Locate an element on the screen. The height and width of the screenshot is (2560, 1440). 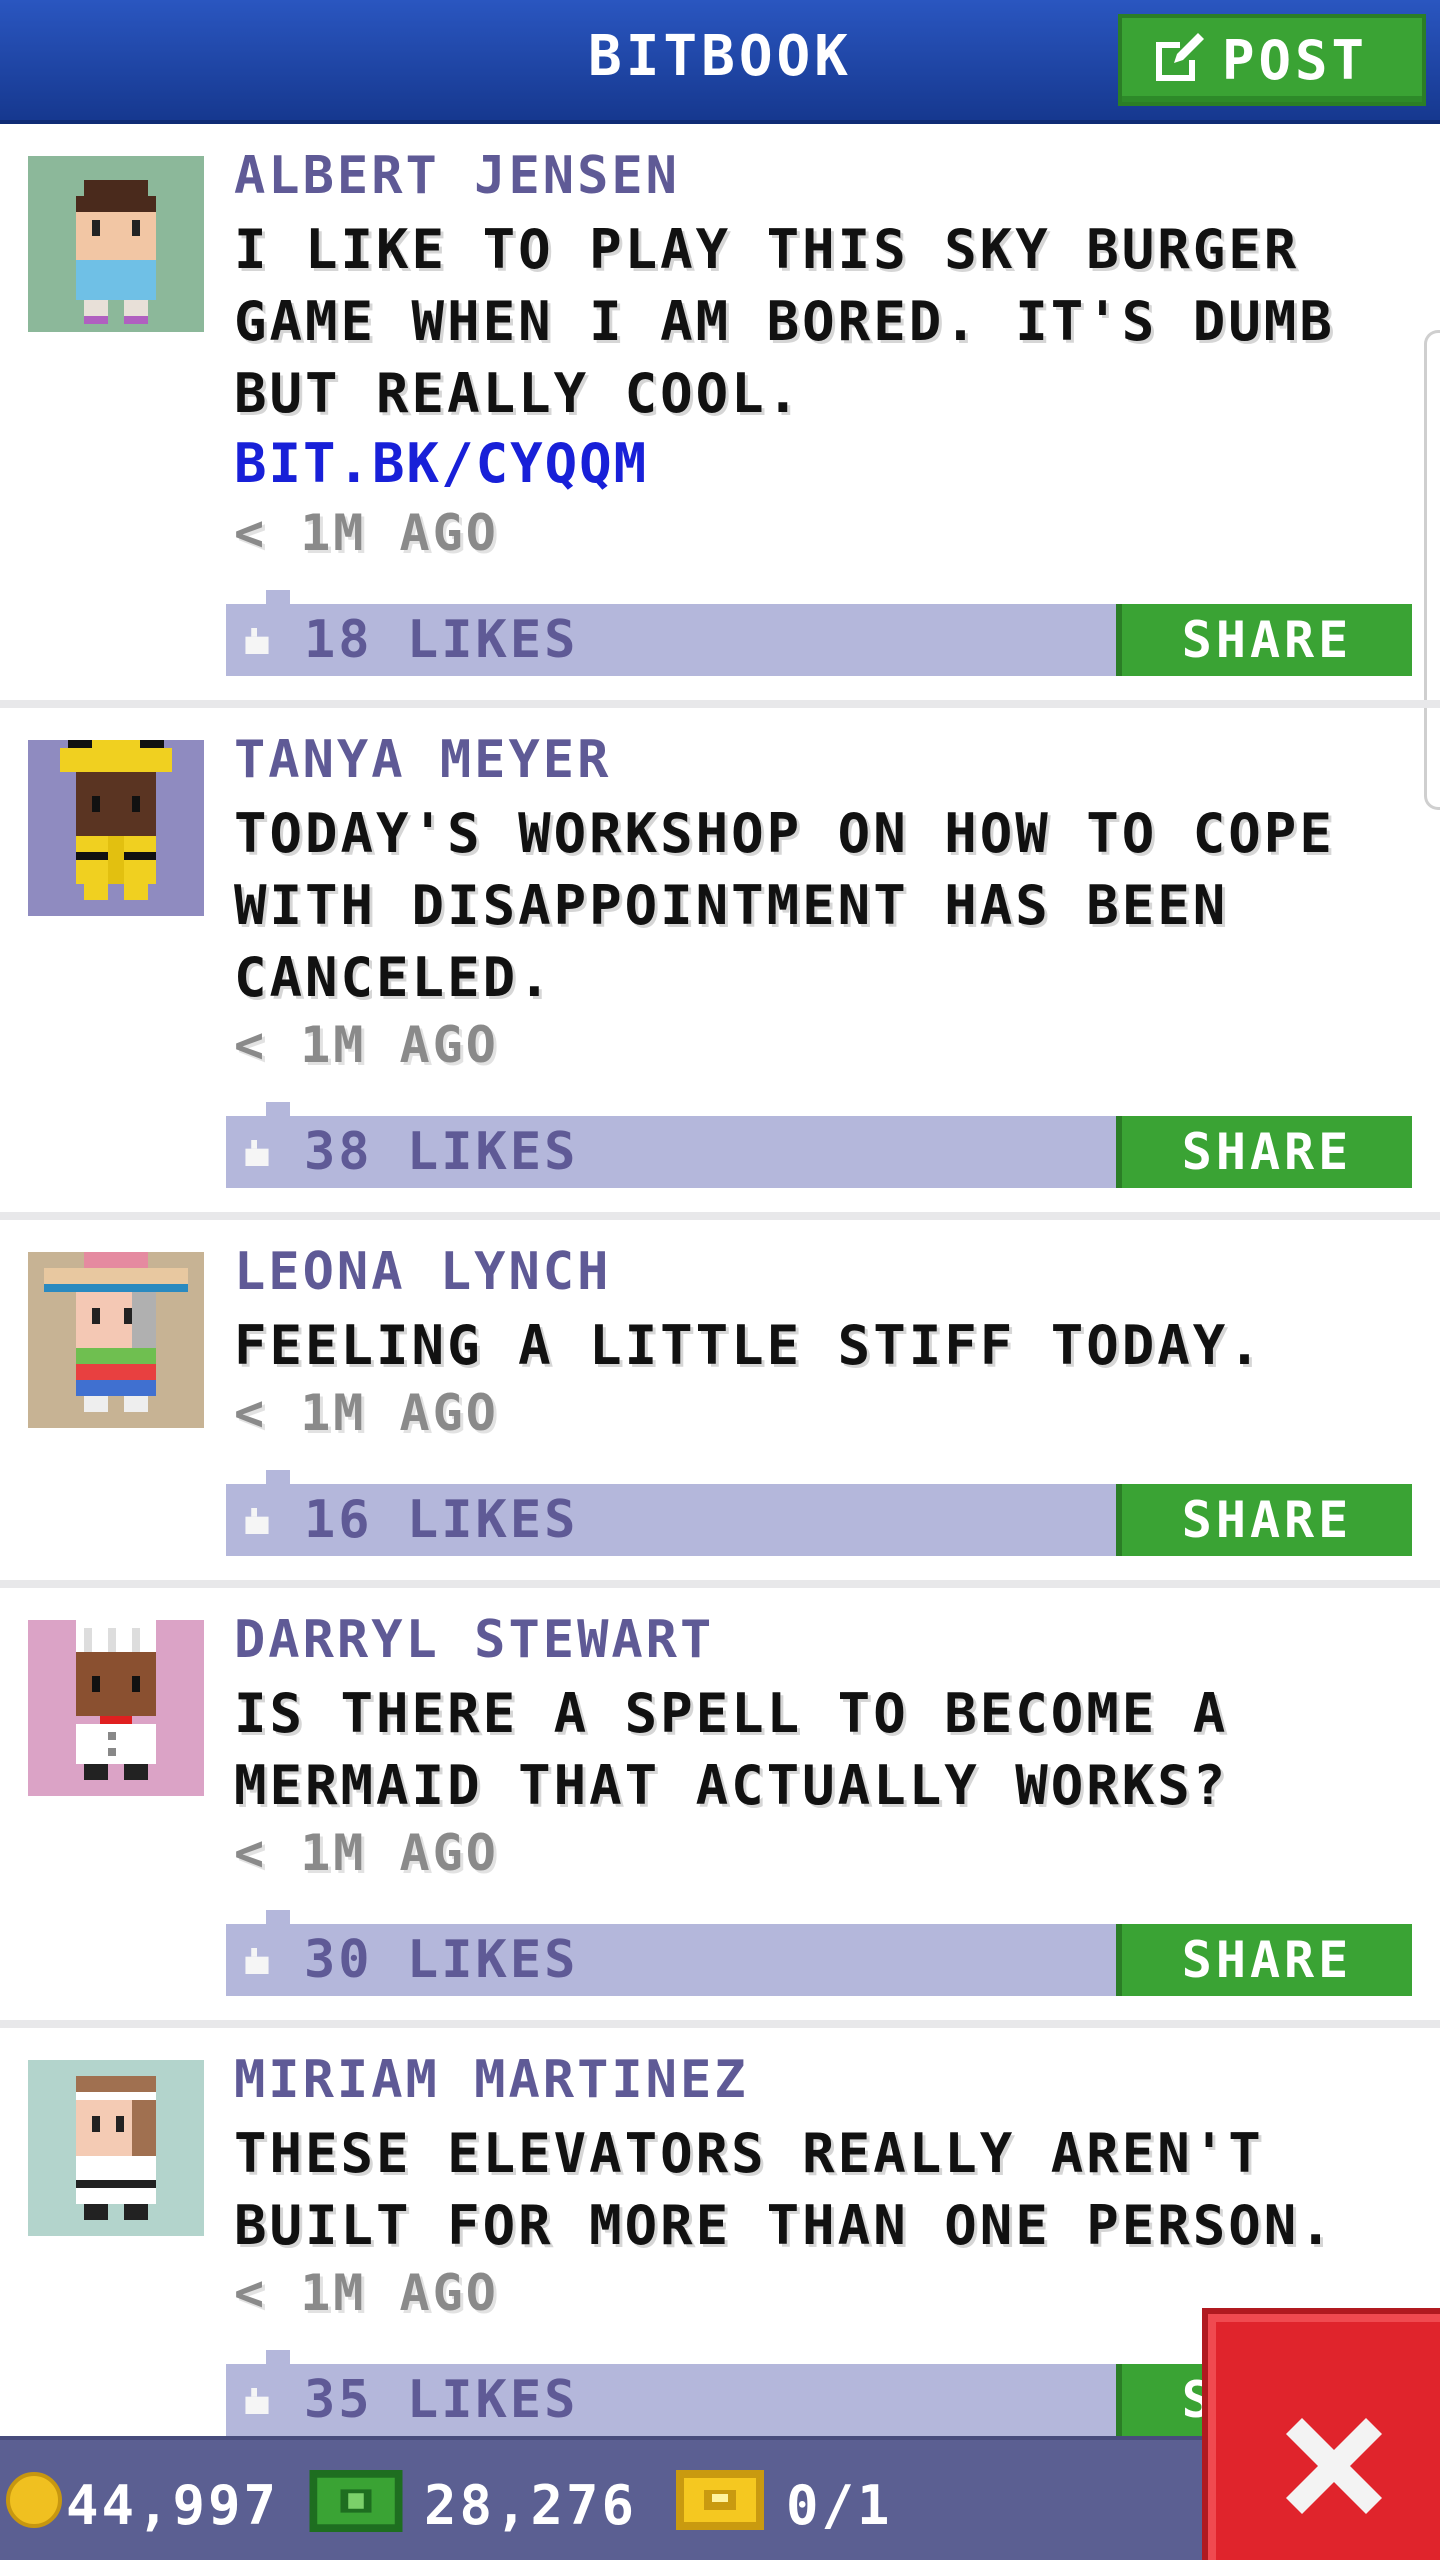
post-text: FEELING A LITTLE STIFF TODAY. is located at coordinates (749, 1345).